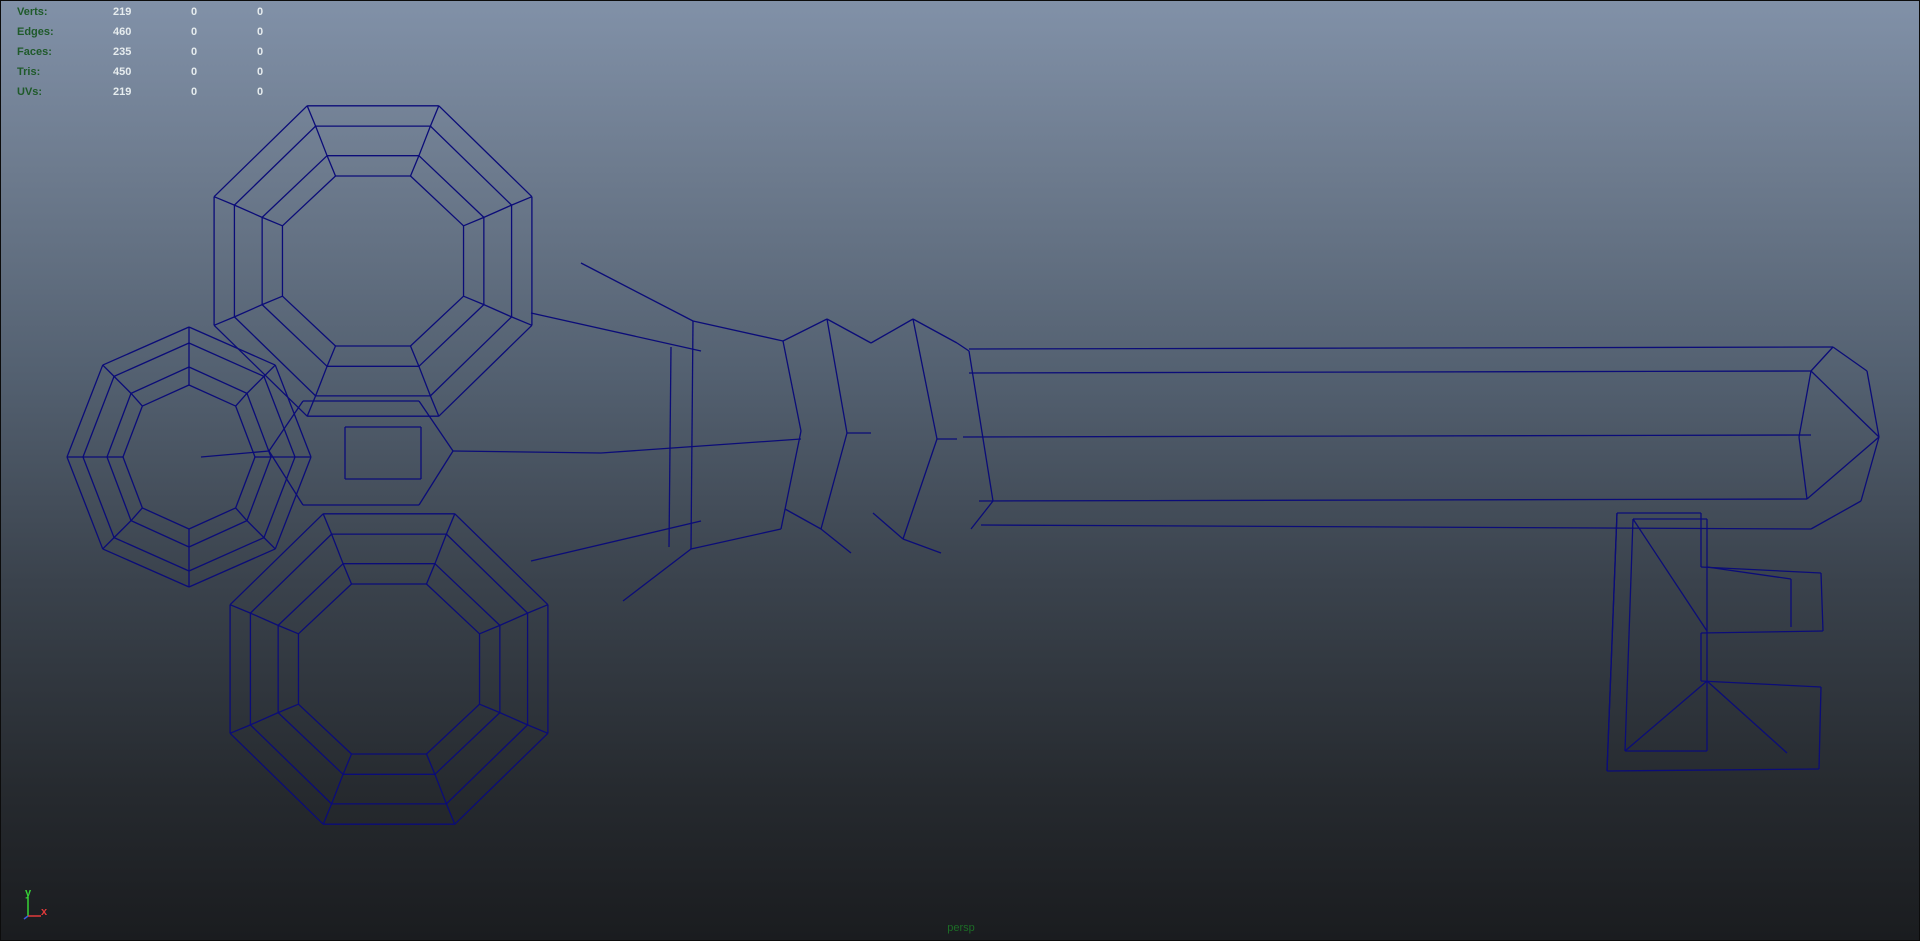  What do you see at coordinates (39, 905) in the screenshot?
I see `view-axis-gizmo: y x` at bounding box center [39, 905].